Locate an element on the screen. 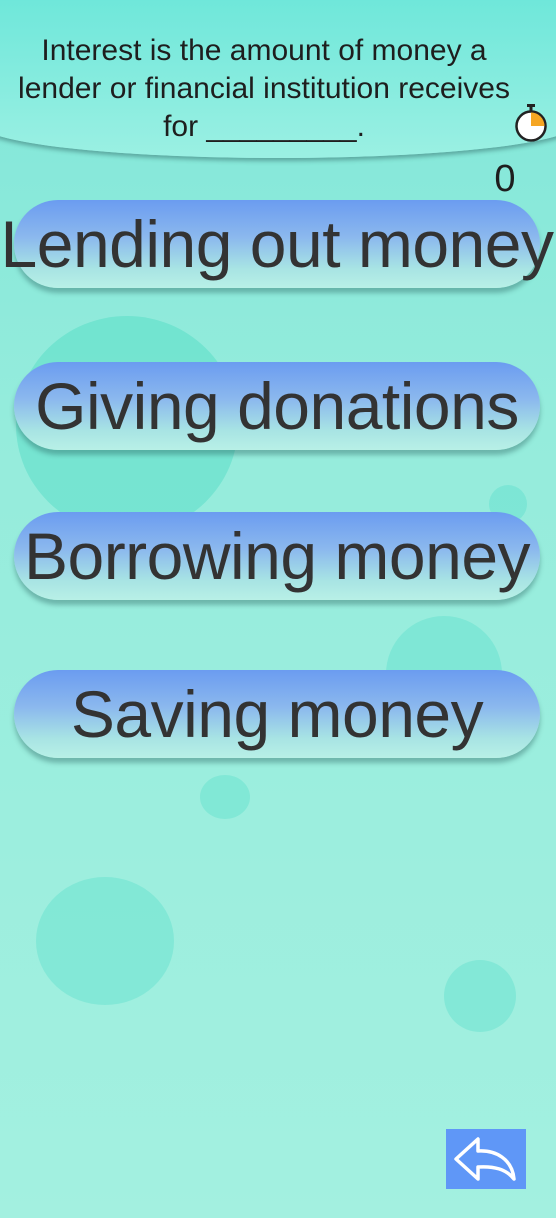 This screenshot has width=556, height=1218. answer-label: Borrowing money is located at coordinates (277, 556).